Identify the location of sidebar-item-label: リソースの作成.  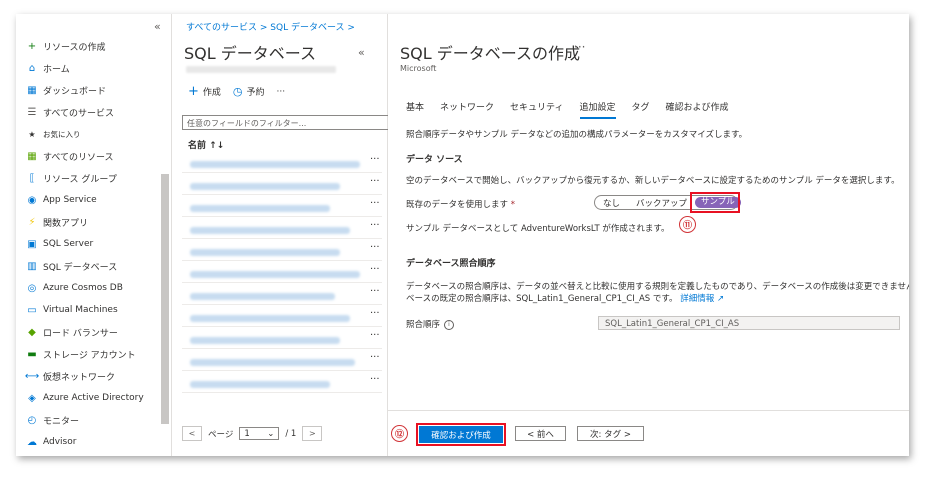
(74, 47).